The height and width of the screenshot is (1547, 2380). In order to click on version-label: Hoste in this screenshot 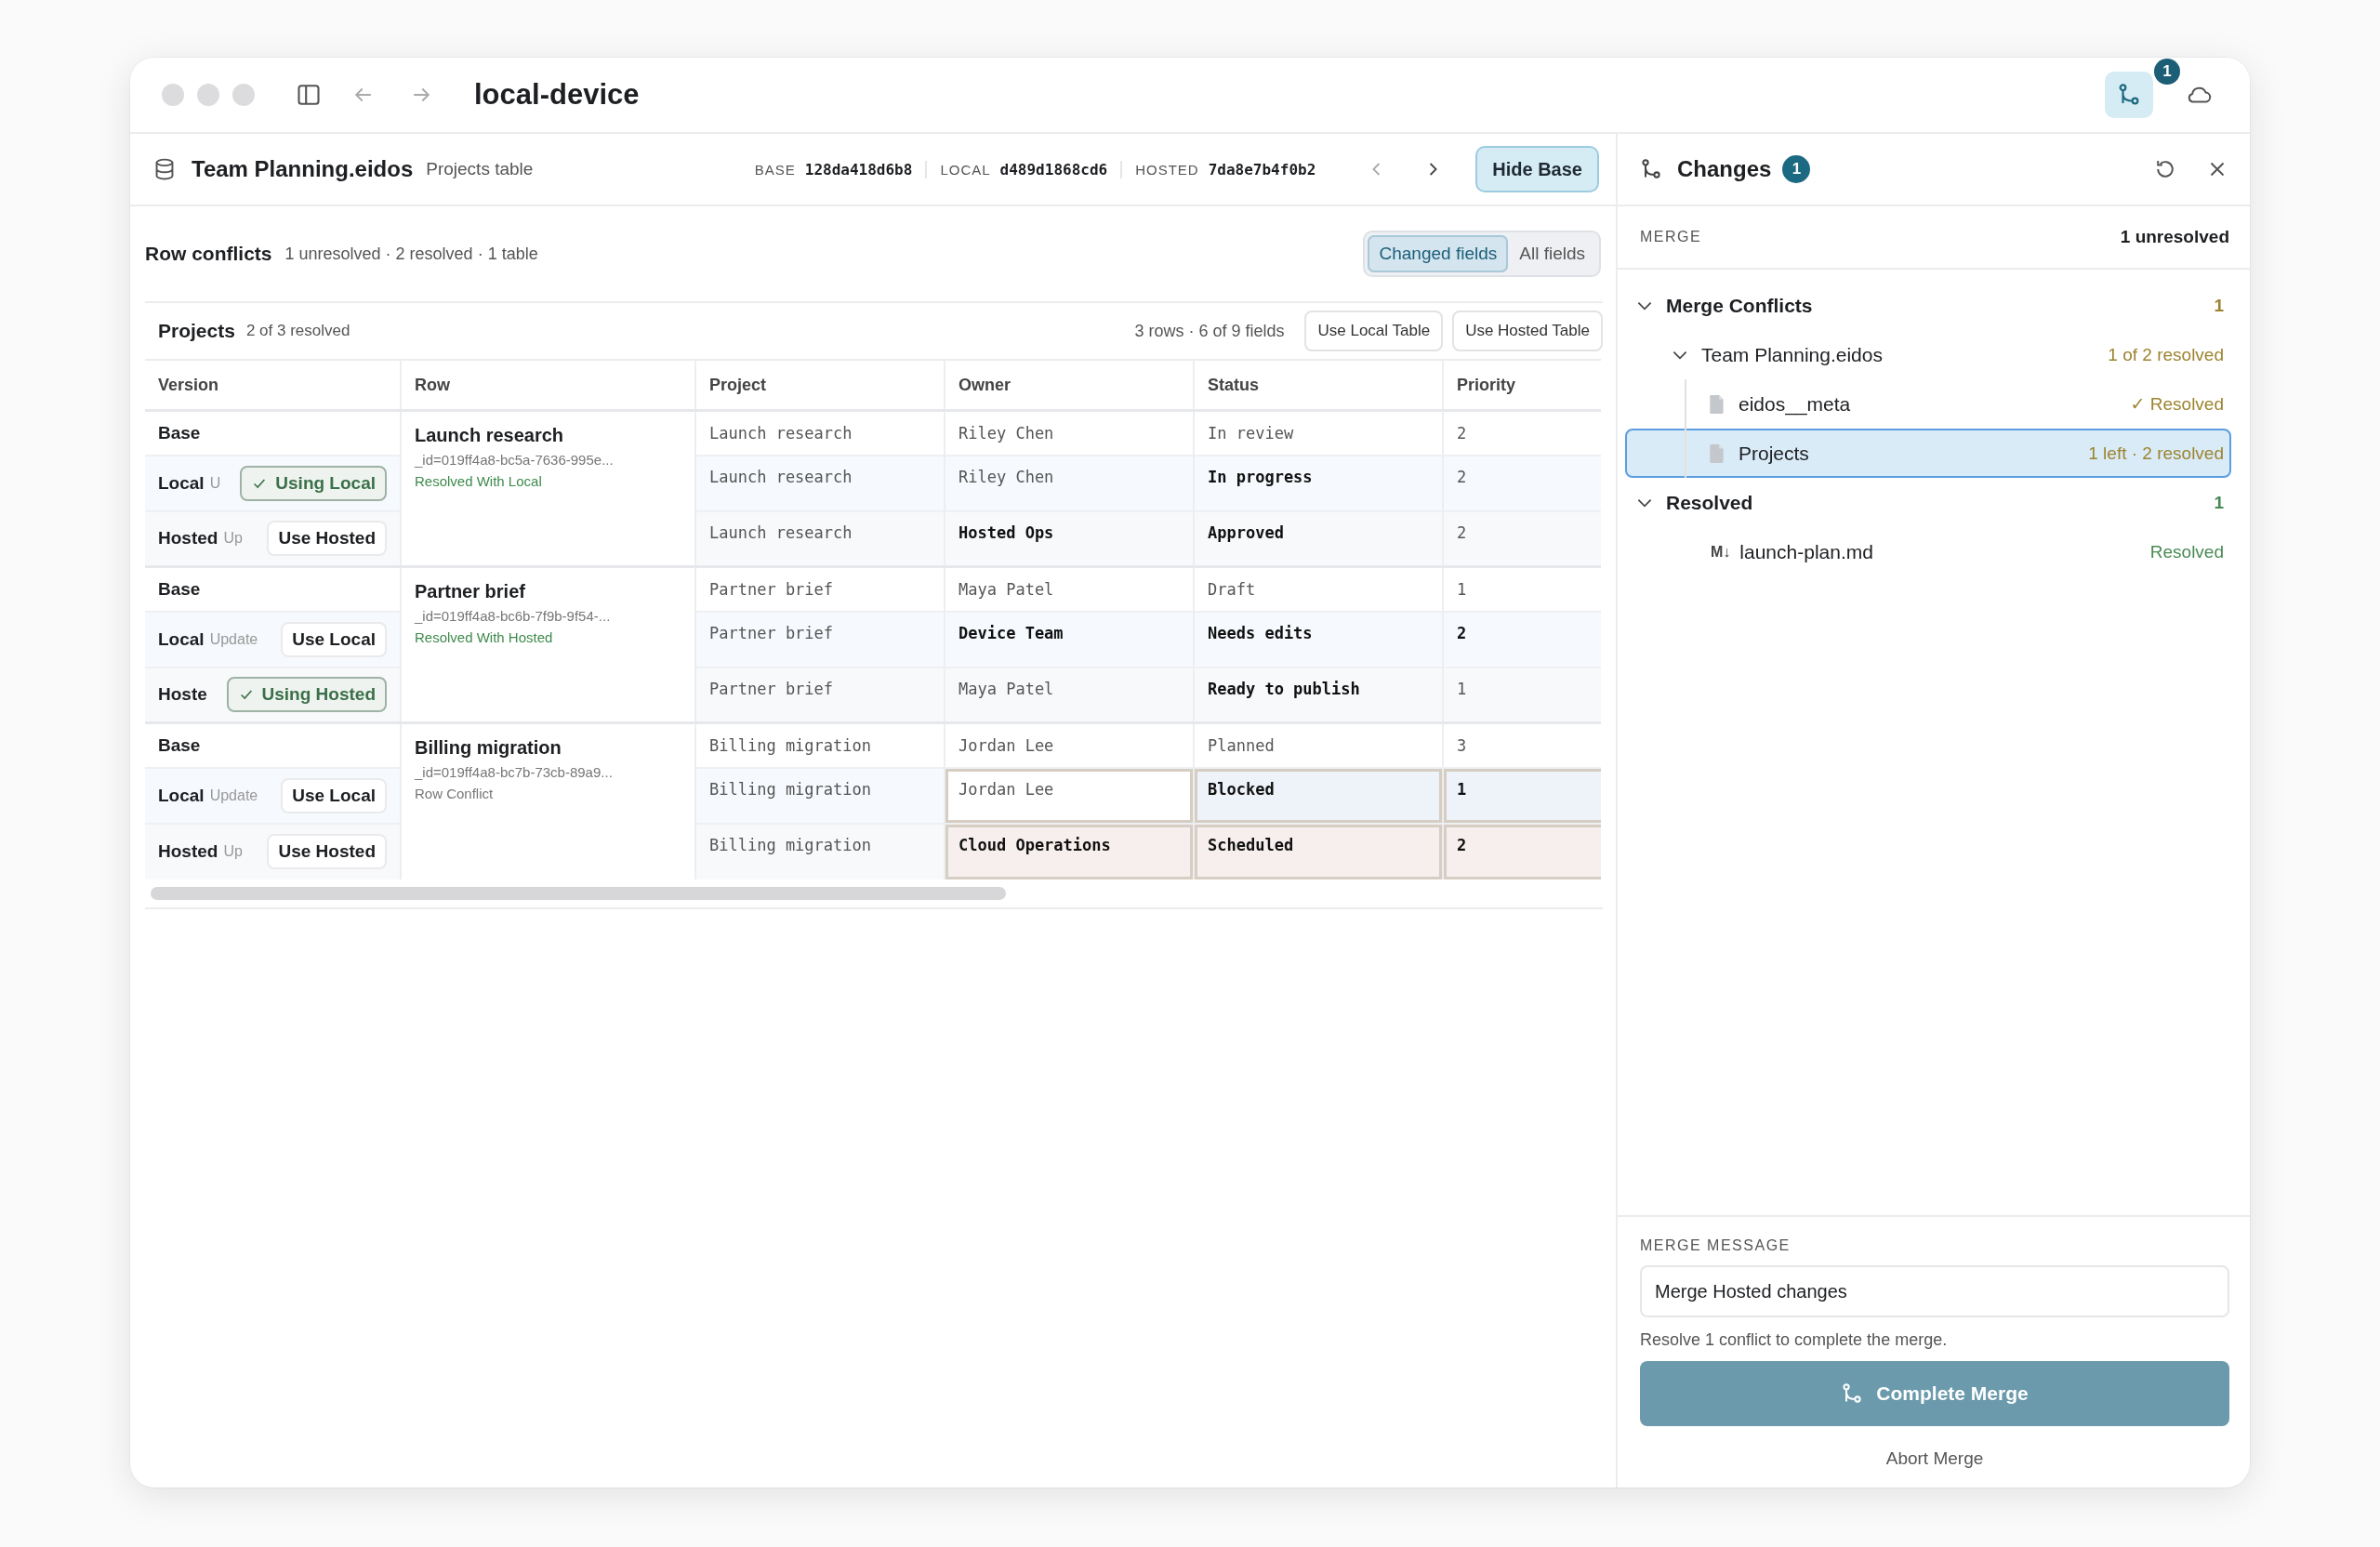, I will do `click(182, 695)`.